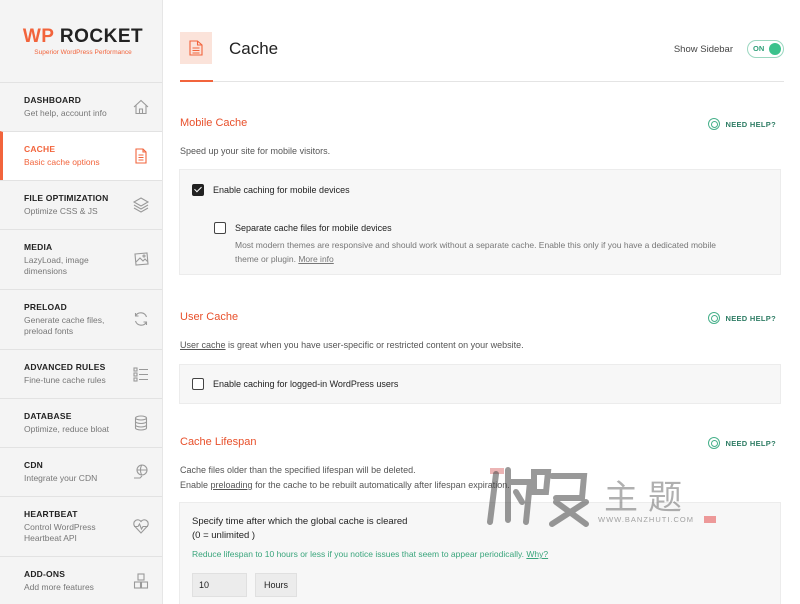 The image size is (800, 604). Describe the element at coordinates (81, 155) in the screenshot. I see `sidebar-item-cache: CACHE Basic cache options` at that location.